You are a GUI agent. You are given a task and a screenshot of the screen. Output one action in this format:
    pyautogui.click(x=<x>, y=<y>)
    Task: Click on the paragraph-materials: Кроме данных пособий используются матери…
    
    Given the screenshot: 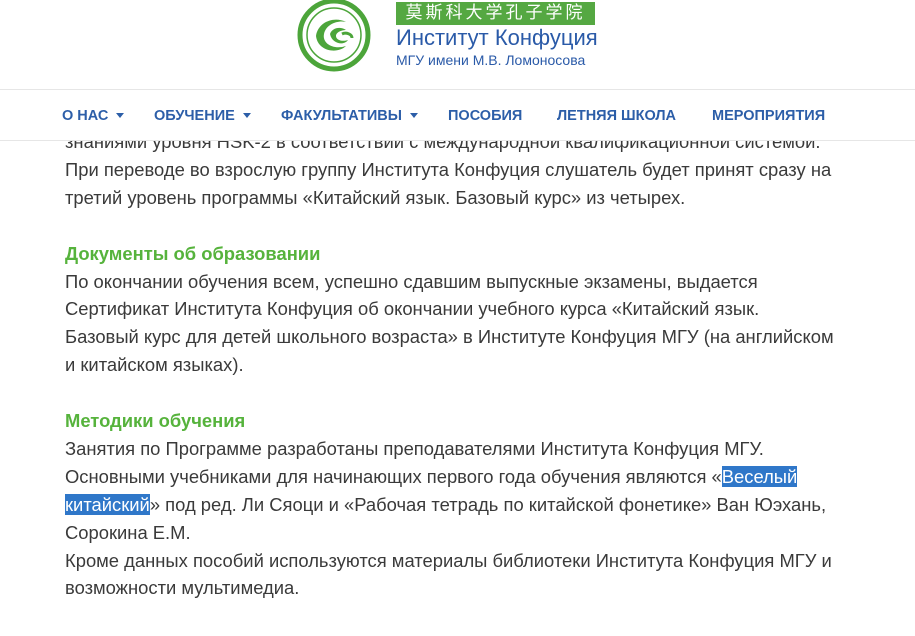 What is the action you would take?
    pyautogui.click(x=448, y=574)
    